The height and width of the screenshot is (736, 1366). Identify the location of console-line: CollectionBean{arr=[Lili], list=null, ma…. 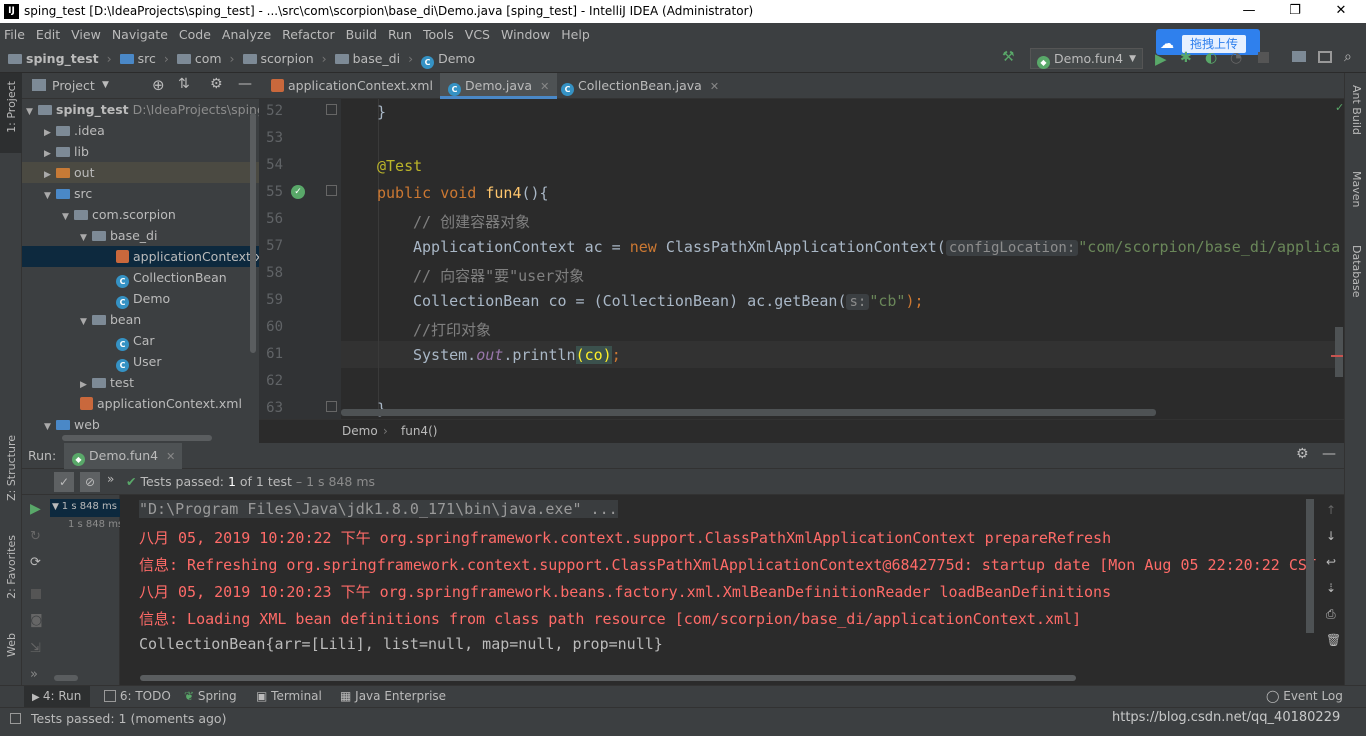
(401, 644).